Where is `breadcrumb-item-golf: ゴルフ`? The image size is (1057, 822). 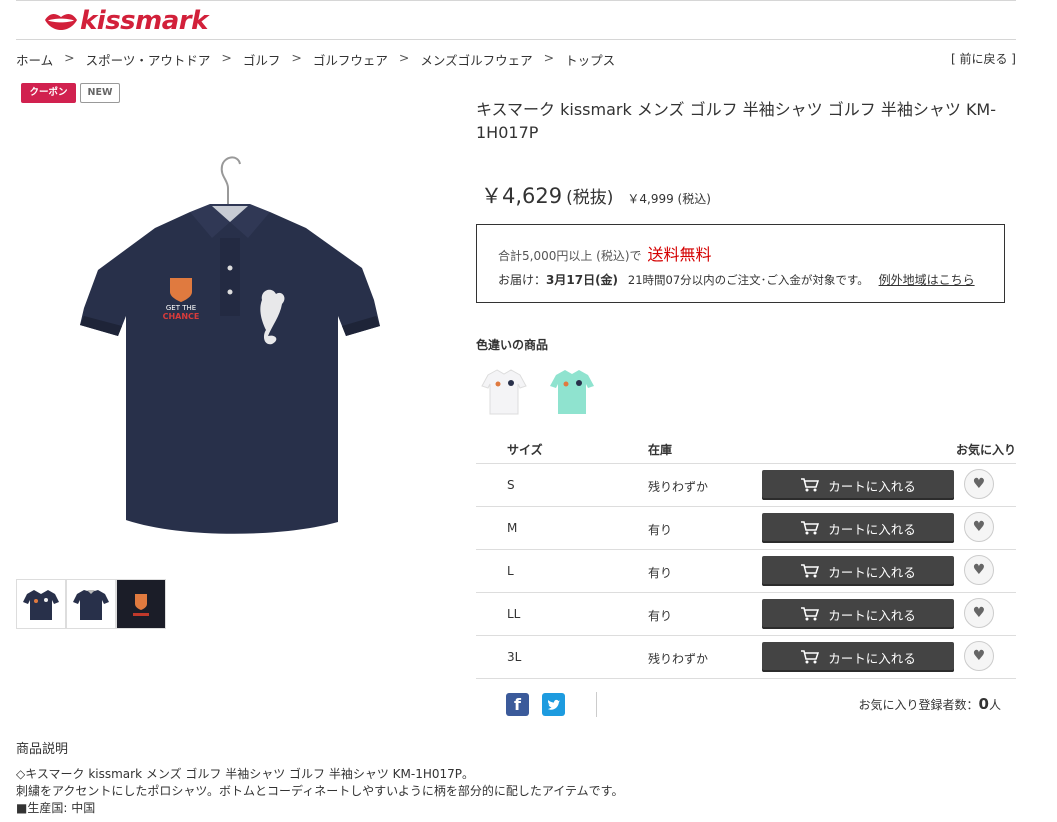
breadcrumb-item-golf: ゴルフ is located at coordinates (262, 59).